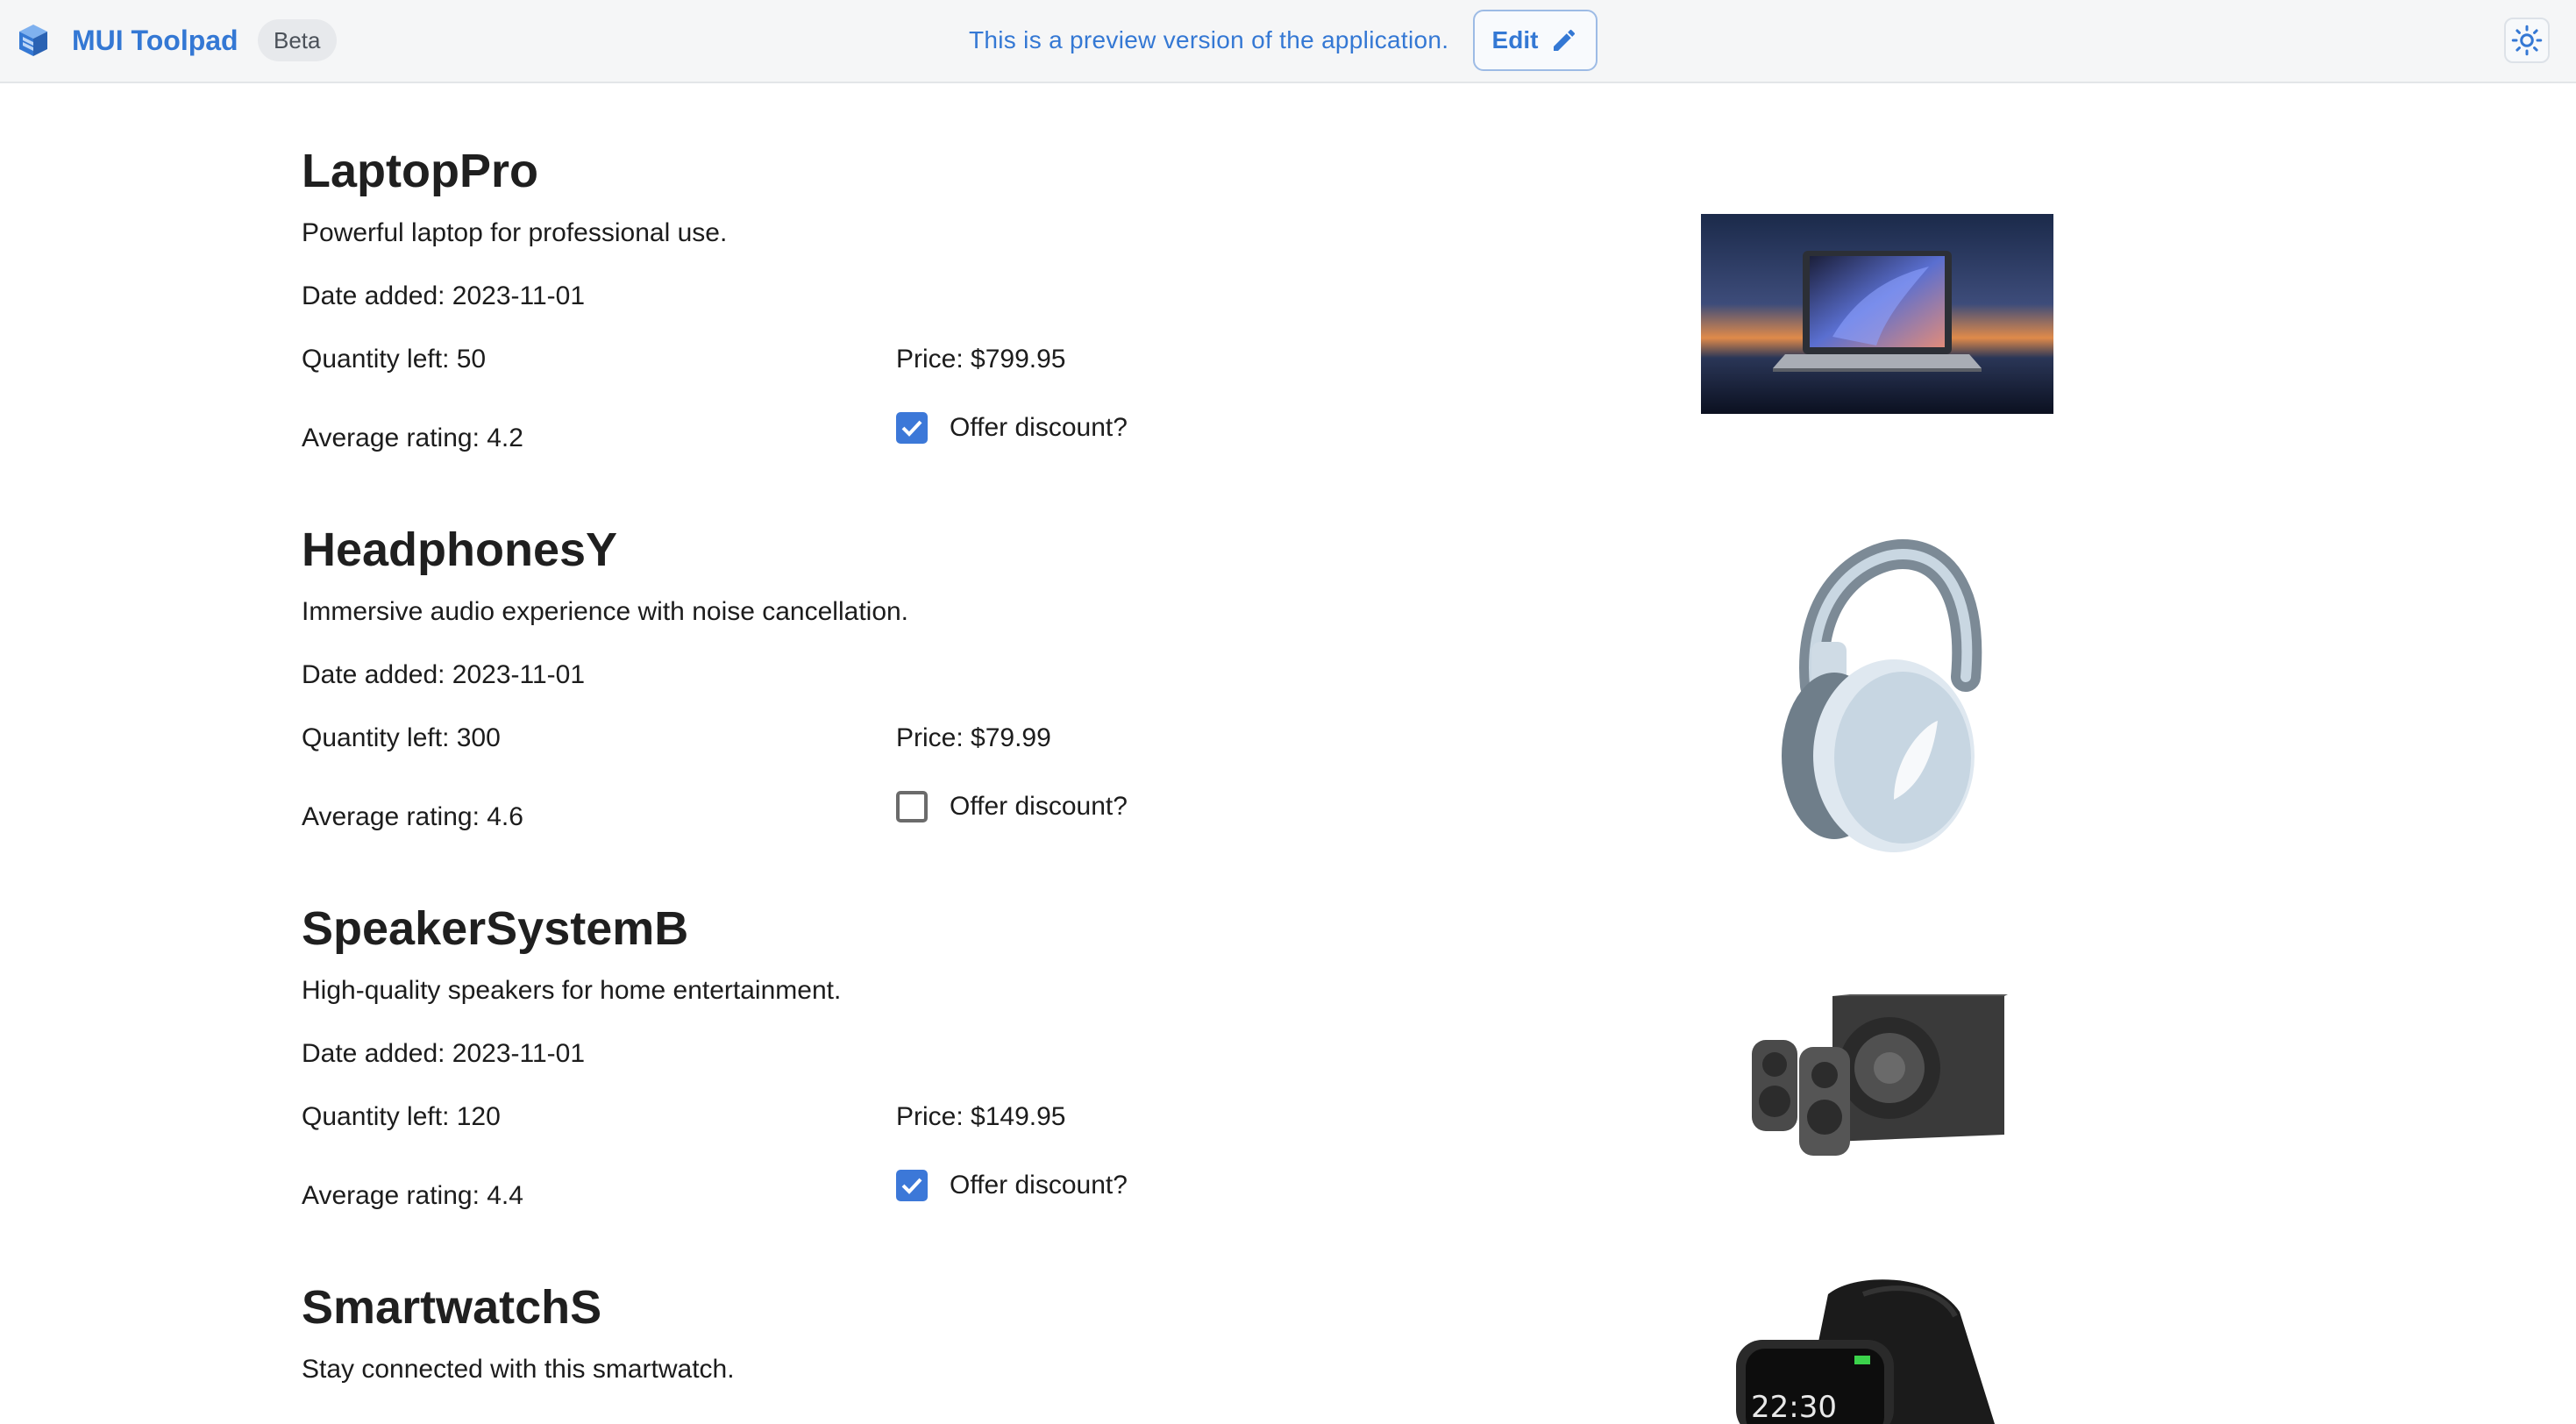 This screenshot has width=2576, height=1424. I want to click on laptop-image, so click(1877, 314).